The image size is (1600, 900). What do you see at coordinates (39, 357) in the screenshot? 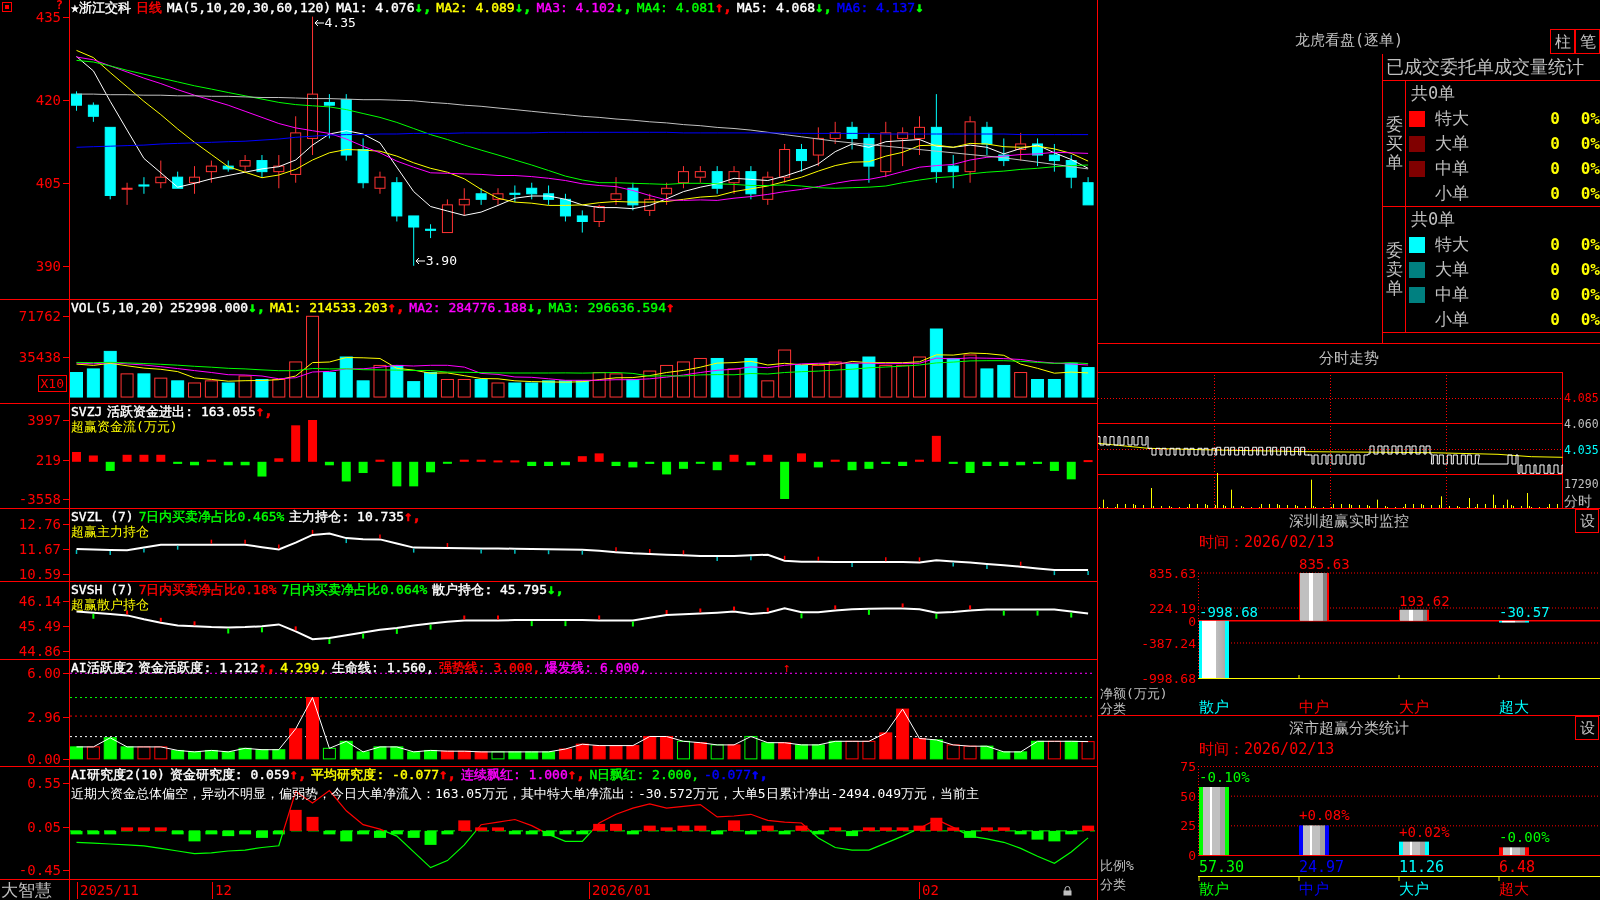
I see `axis-label: 35438` at bounding box center [39, 357].